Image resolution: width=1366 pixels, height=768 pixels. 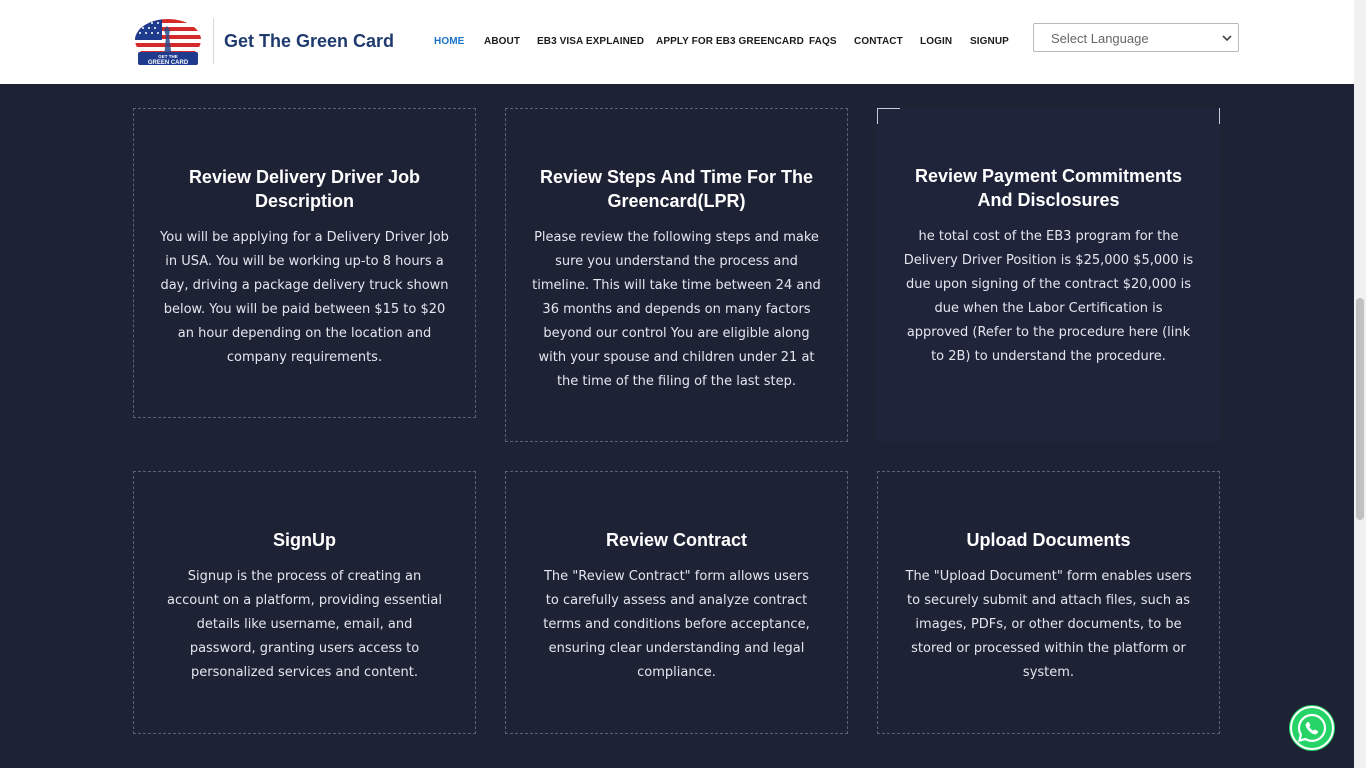 What do you see at coordinates (1360, 409) in the screenshot?
I see `scrollbar-thumb` at bounding box center [1360, 409].